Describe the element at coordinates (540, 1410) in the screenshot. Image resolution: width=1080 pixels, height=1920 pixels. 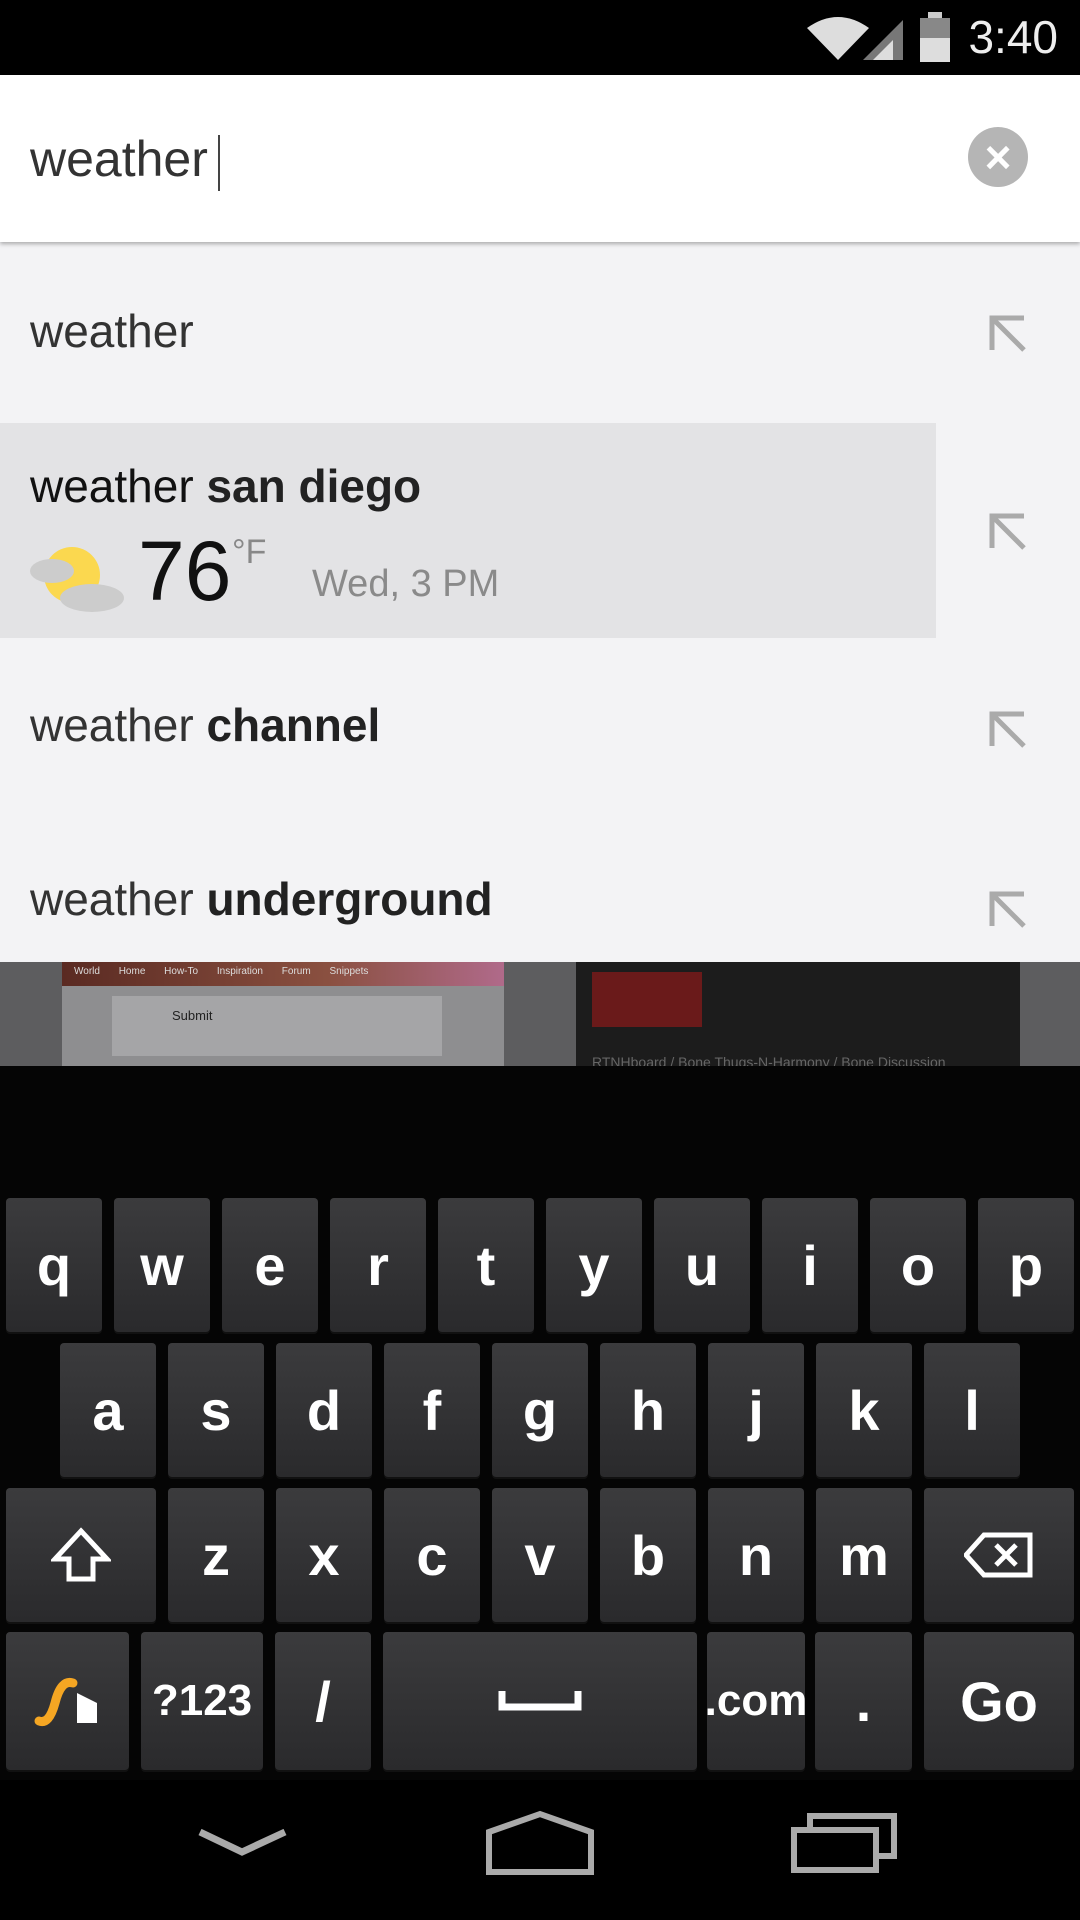
I see `key-g: g` at that location.